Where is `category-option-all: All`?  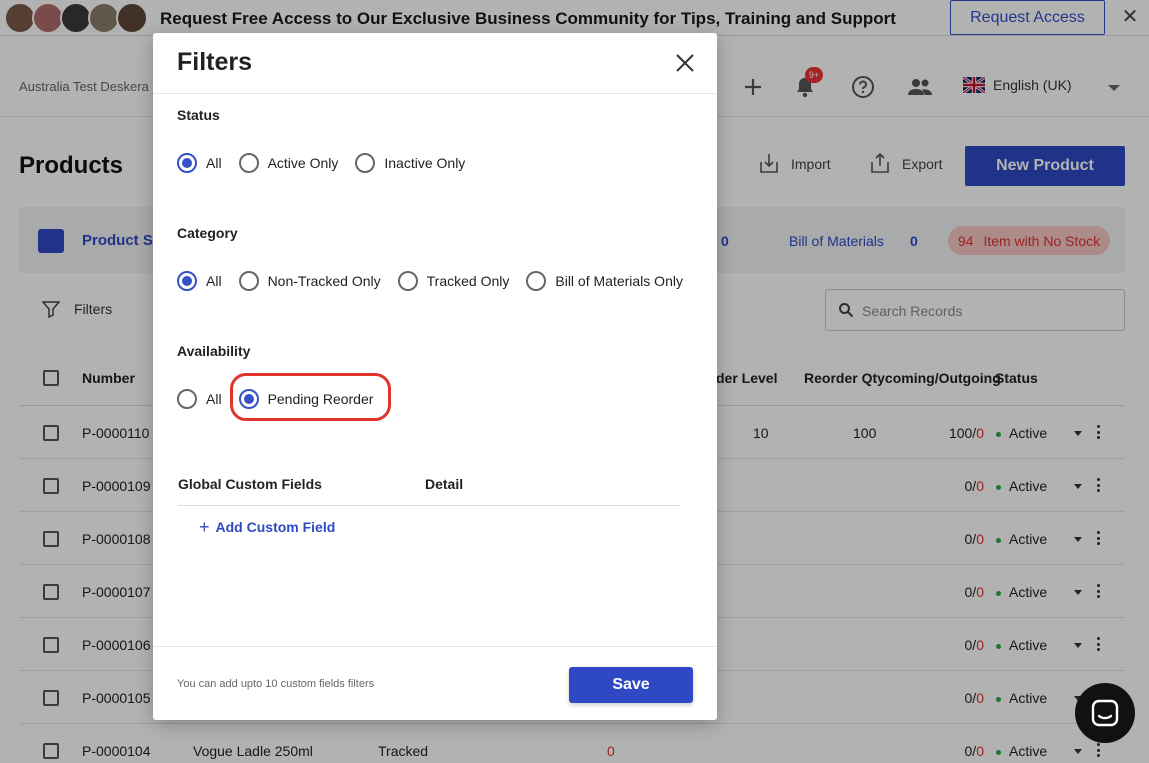
category-option-all: All is located at coordinates (199, 281).